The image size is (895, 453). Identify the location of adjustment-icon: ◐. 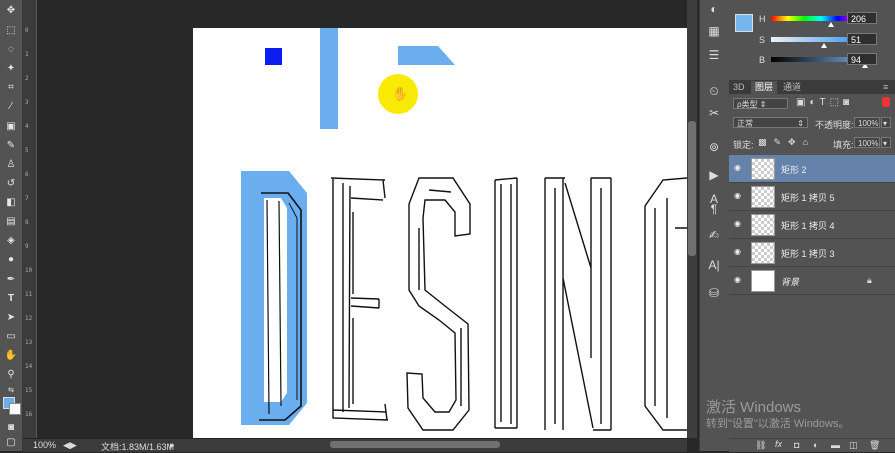
(815, 445).